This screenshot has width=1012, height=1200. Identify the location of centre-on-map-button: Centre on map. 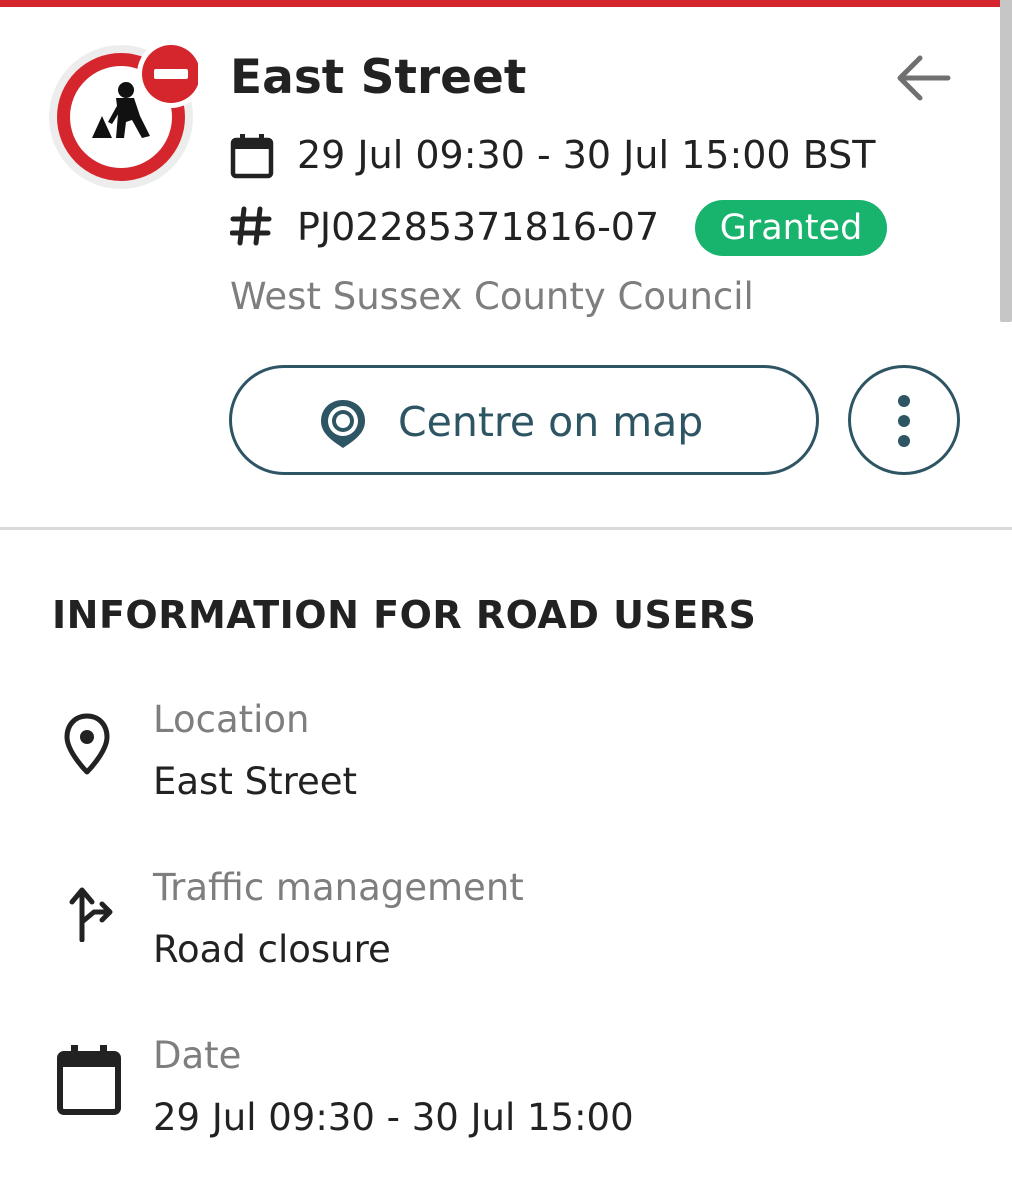
(524, 420).